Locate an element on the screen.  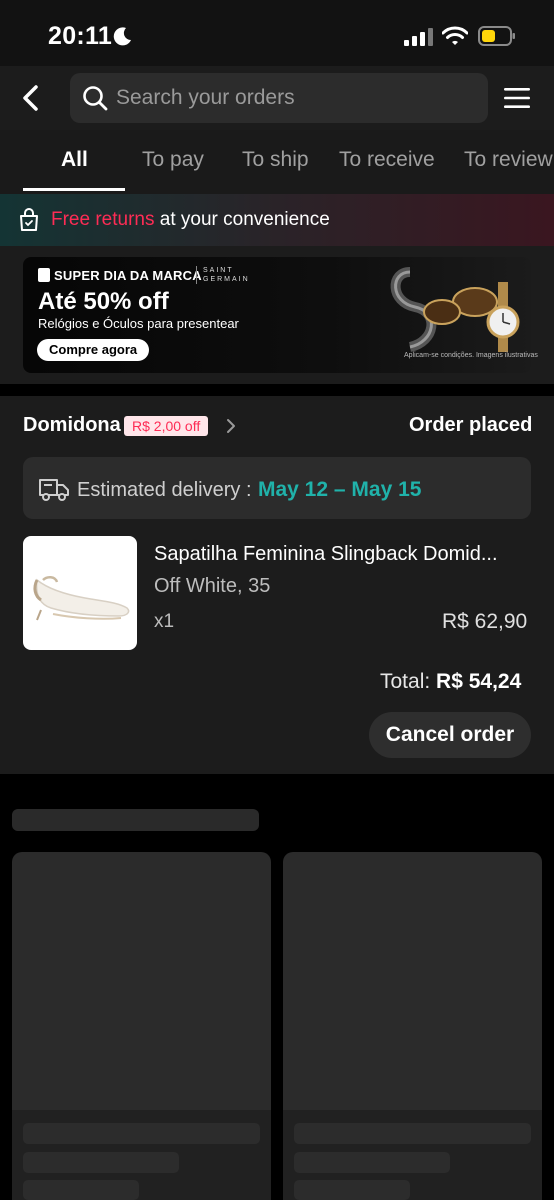
search-icon is located at coordinates (95, 98).